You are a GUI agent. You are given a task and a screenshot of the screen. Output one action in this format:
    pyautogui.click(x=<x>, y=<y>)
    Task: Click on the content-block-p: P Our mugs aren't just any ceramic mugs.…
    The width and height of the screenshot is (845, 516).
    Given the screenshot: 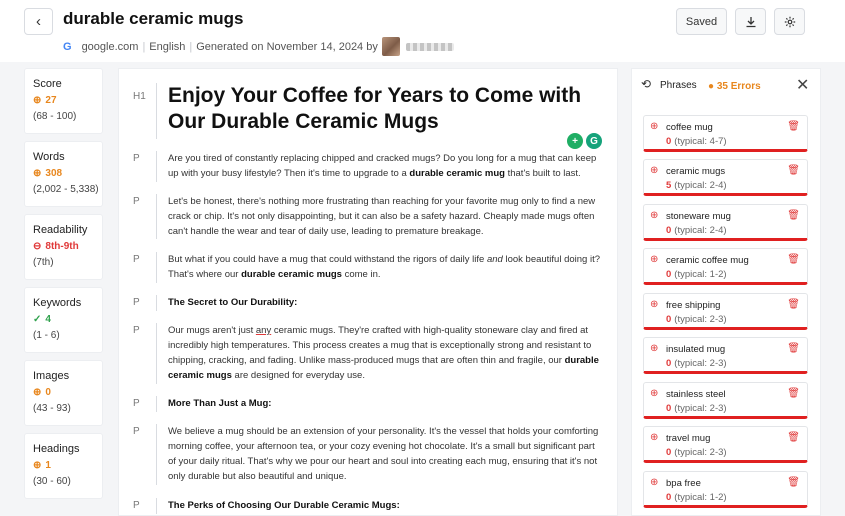 What is the action you would take?
    pyautogui.click(x=368, y=353)
    